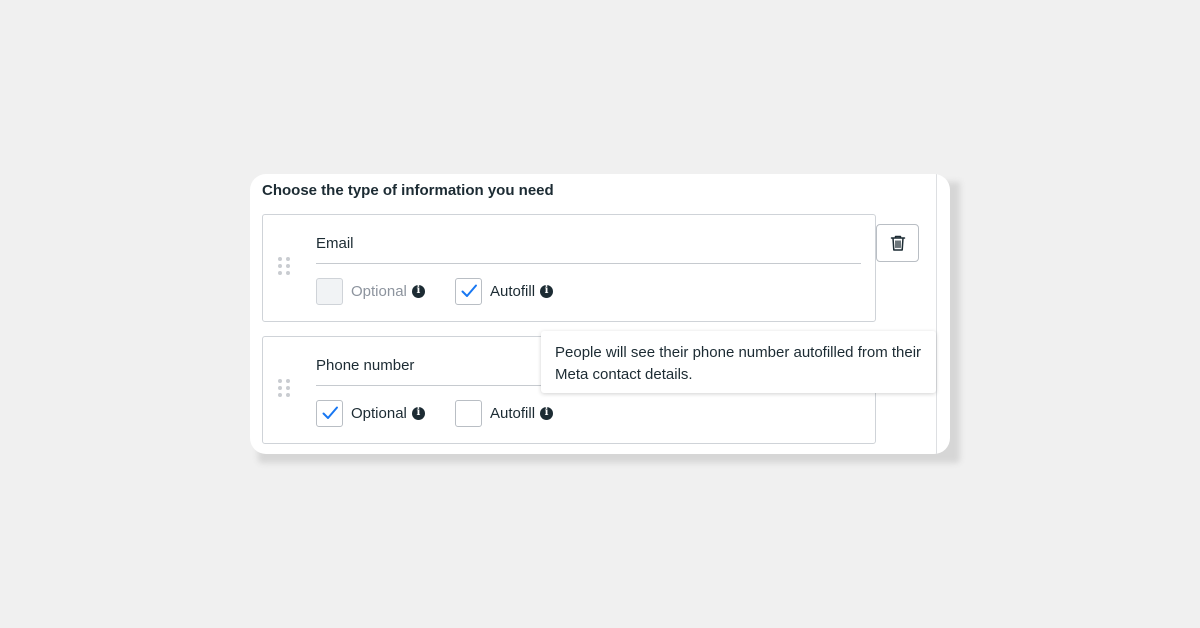 This screenshot has height=628, width=1200. What do you see at coordinates (335, 243) in the screenshot?
I see `field-label: Email` at bounding box center [335, 243].